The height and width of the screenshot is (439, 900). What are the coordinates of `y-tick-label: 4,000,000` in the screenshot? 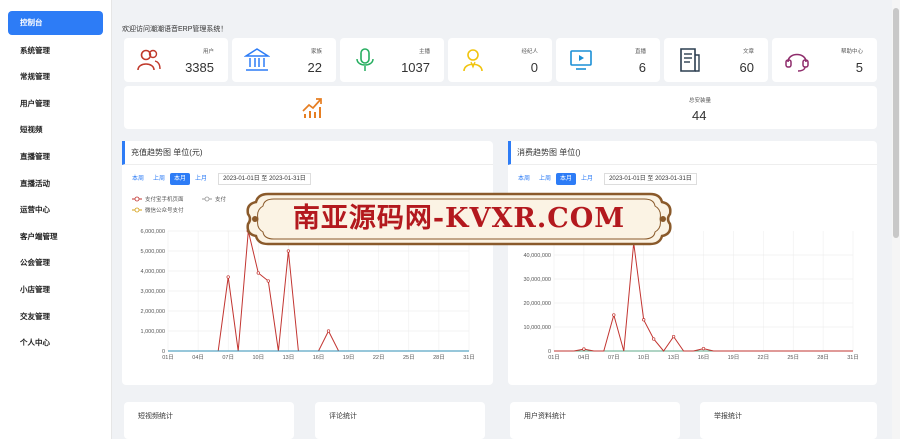 It's located at (153, 272).